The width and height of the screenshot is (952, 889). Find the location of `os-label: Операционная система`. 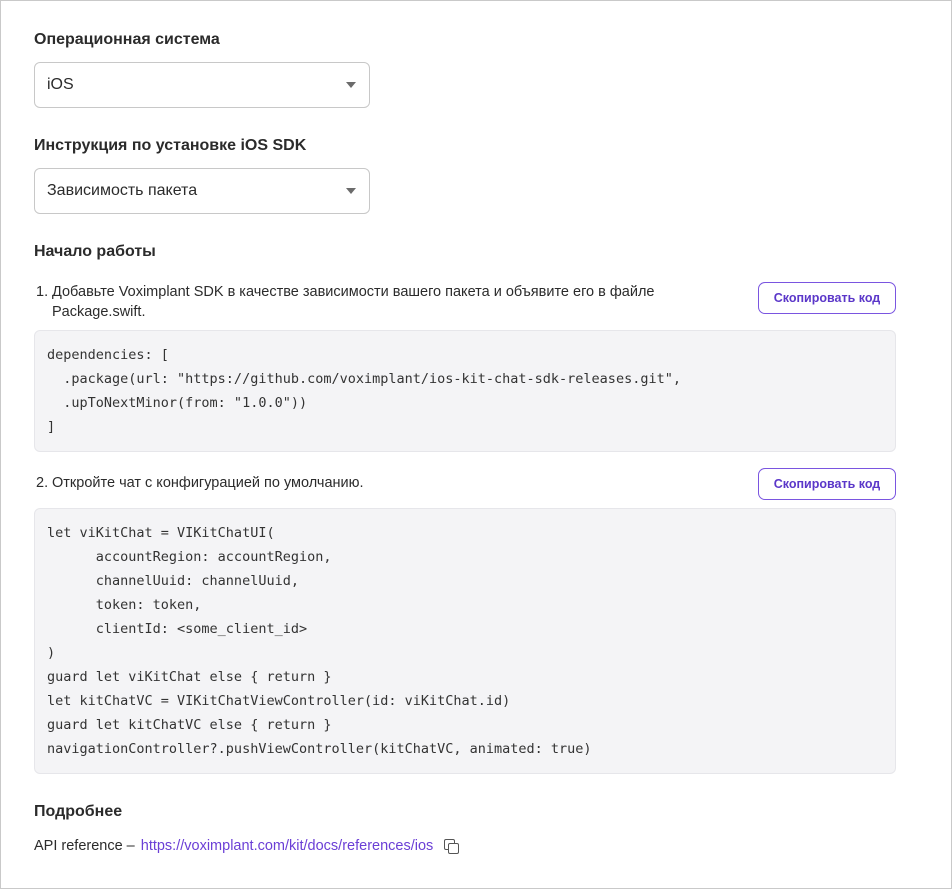

os-label: Операционная система is located at coordinates (127, 39).